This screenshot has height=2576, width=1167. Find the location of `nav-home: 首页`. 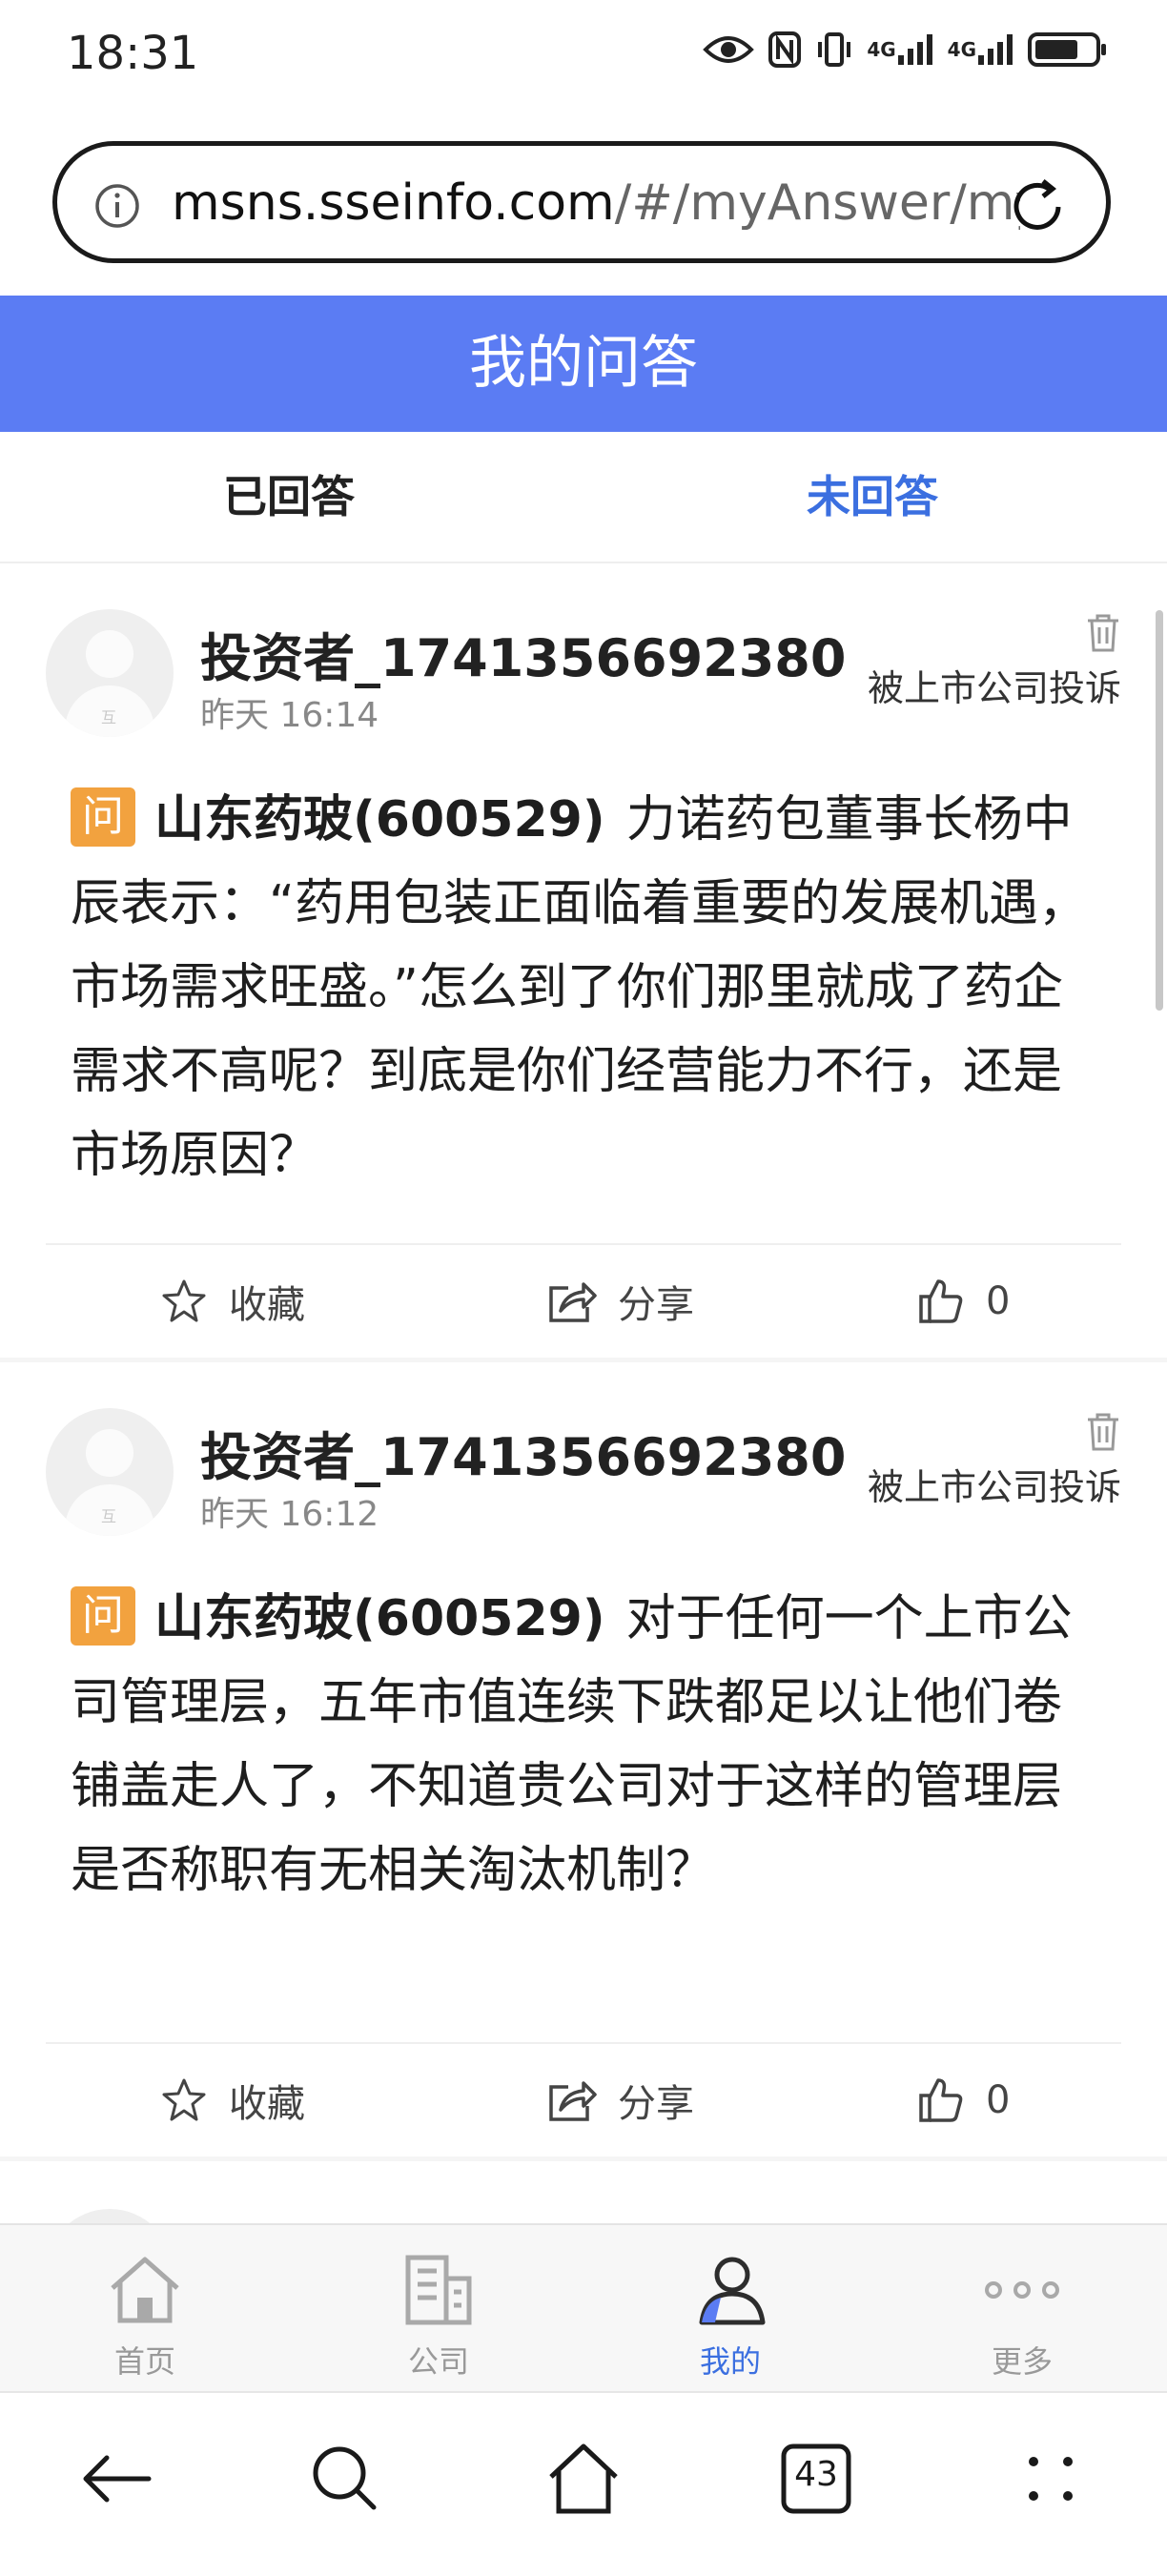

nav-home: 首页 is located at coordinates (145, 2309).